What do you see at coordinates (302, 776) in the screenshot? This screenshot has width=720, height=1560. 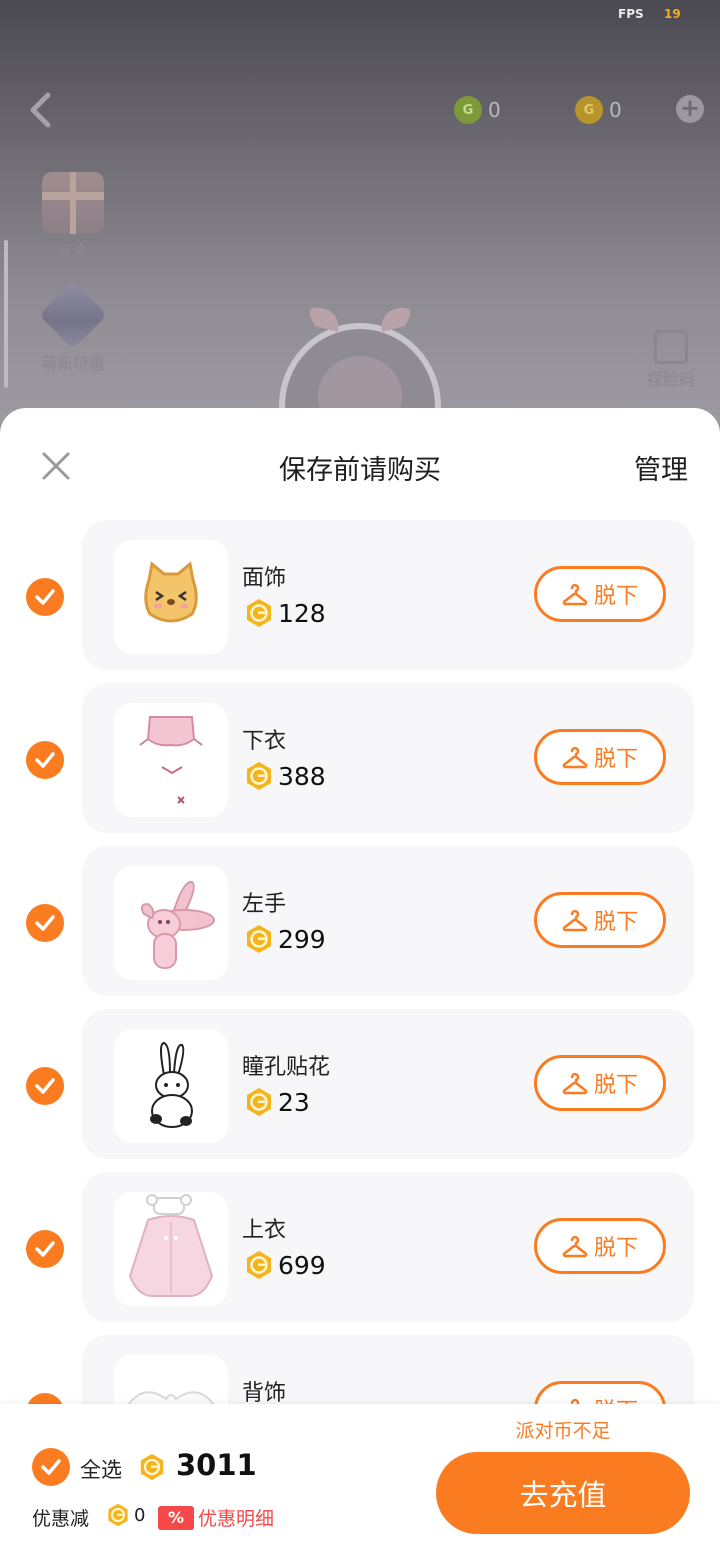 I see `item-price-value: 388` at bounding box center [302, 776].